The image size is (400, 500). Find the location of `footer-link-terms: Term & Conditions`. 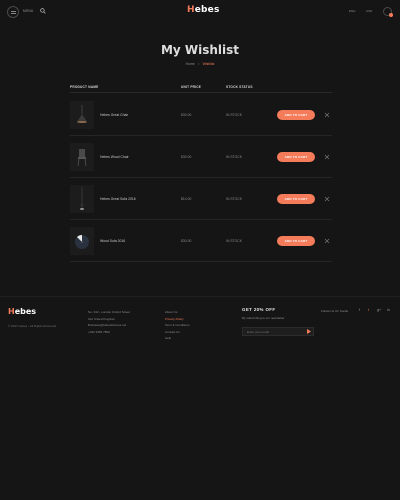

footer-link-terms: Term & Conditions is located at coordinates (177, 325).